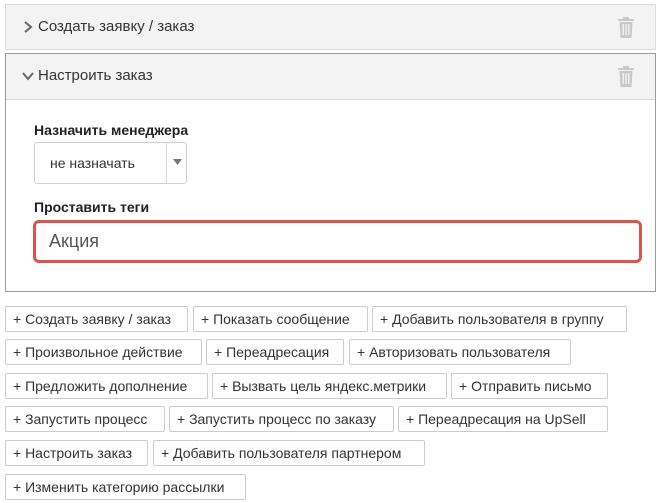  I want to click on chevron-down-icon, so click(28, 76).